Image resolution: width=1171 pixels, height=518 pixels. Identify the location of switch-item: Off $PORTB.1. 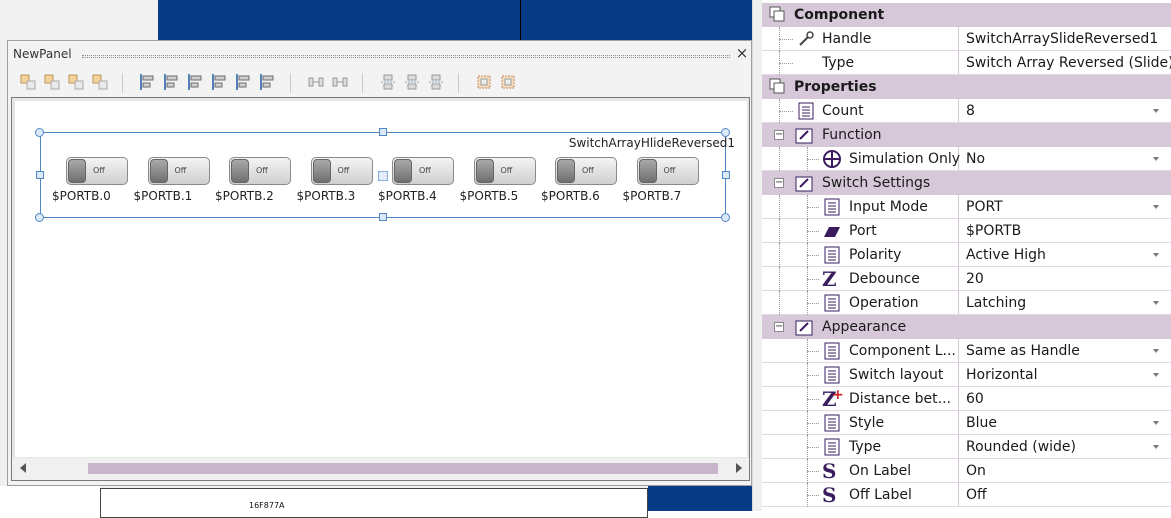
(170, 182).